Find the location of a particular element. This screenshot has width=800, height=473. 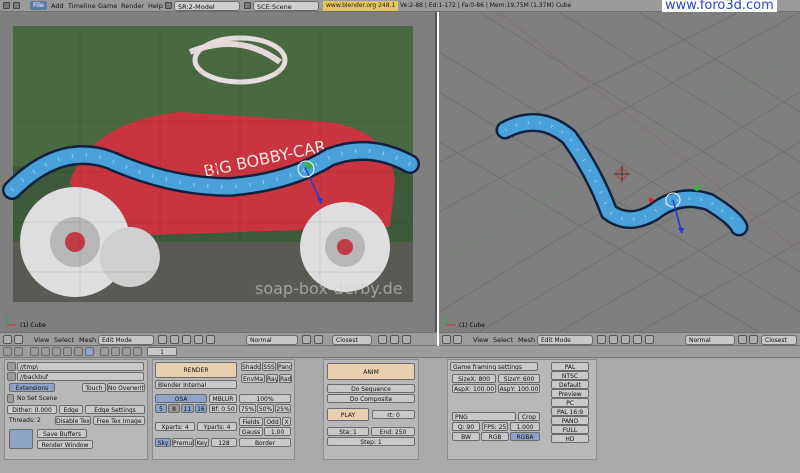

fps-base-field: 1.000 is located at coordinates (525, 426).